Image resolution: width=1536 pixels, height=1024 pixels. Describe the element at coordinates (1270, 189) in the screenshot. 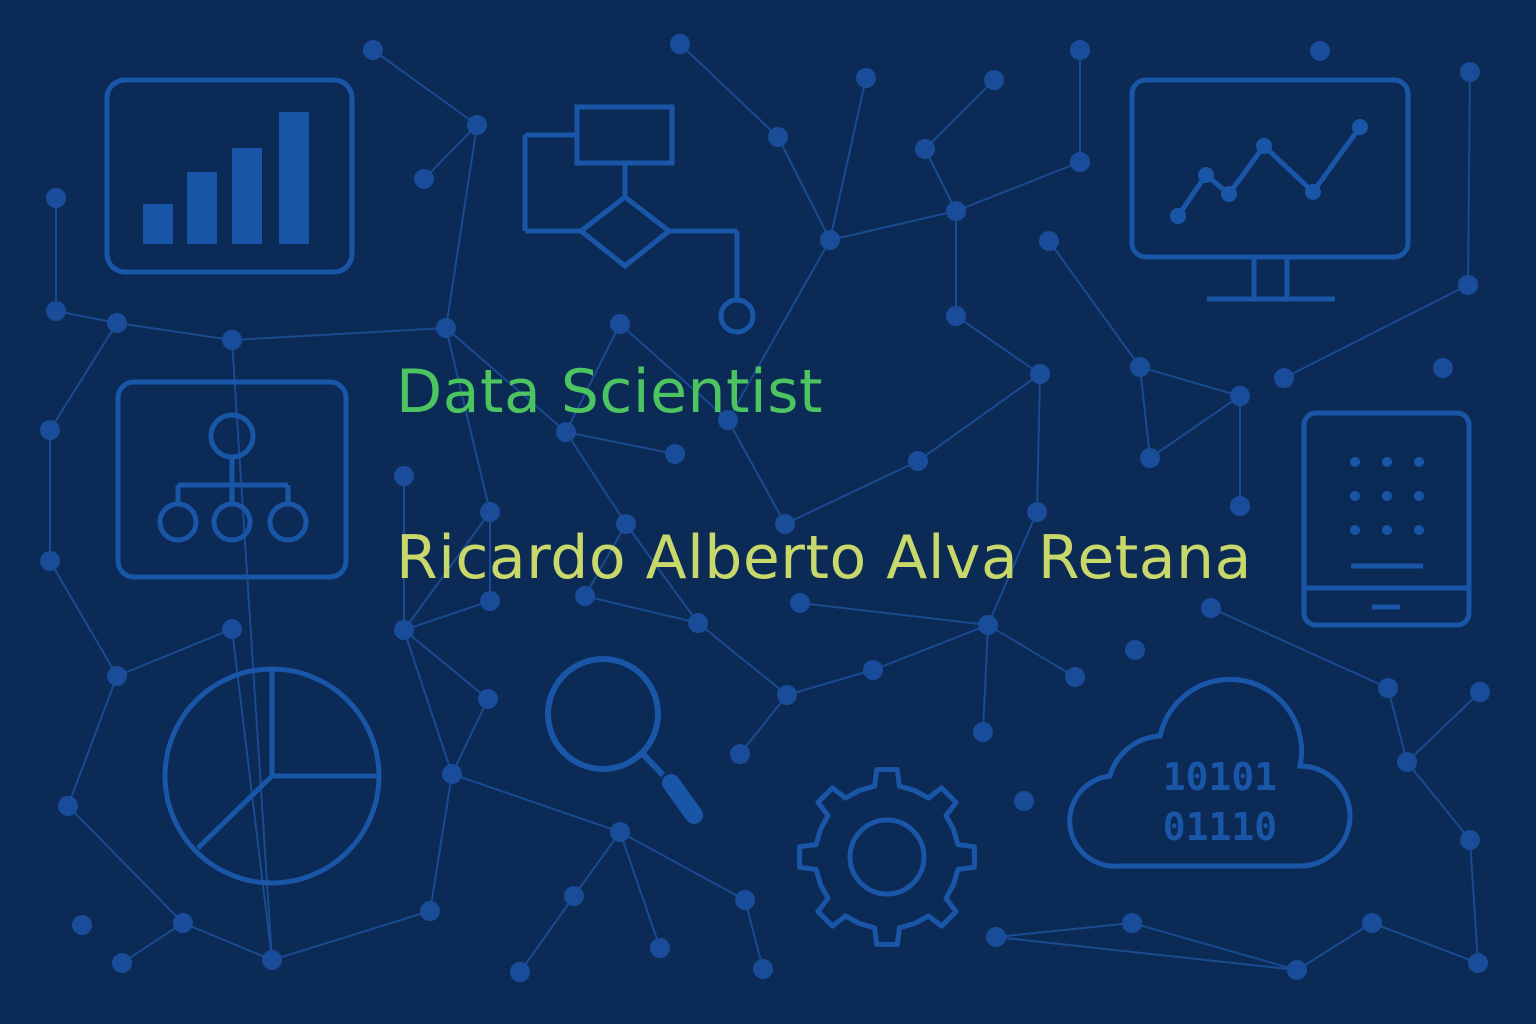

I see `monitor-line-chart-icon` at that location.